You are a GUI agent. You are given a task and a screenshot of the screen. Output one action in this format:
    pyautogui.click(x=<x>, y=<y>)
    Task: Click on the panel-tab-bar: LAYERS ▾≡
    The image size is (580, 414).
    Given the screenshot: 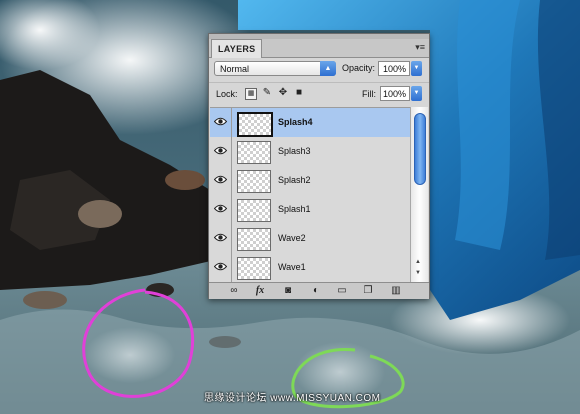 What is the action you would take?
    pyautogui.click(x=319, y=48)
    